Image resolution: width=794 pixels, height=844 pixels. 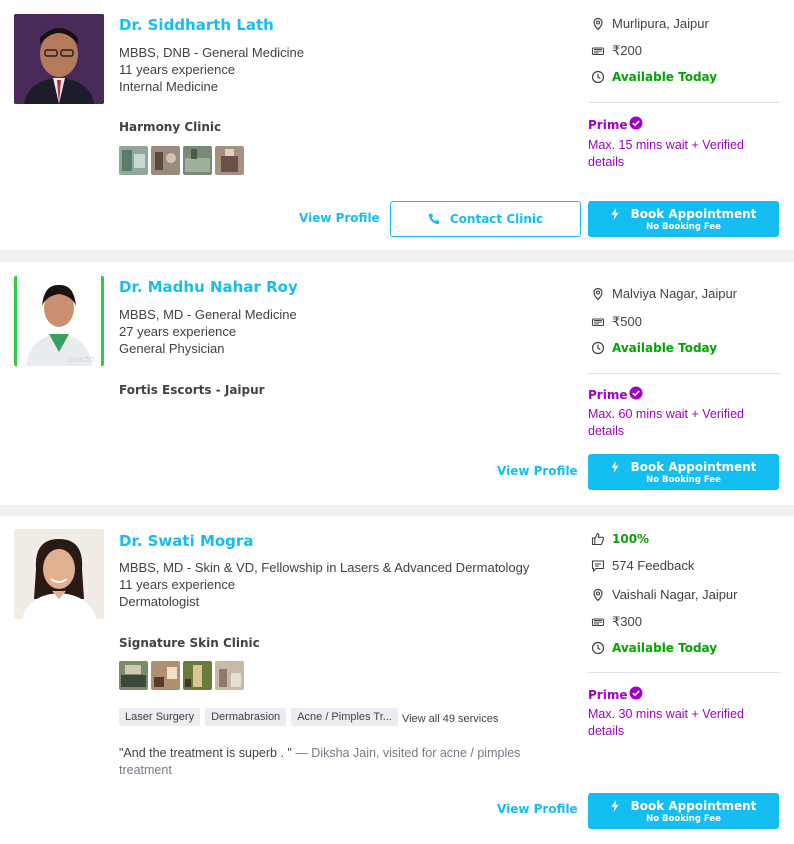 I want to click on clinic-name: Harmony Clinic, so click(x=170, y=127).